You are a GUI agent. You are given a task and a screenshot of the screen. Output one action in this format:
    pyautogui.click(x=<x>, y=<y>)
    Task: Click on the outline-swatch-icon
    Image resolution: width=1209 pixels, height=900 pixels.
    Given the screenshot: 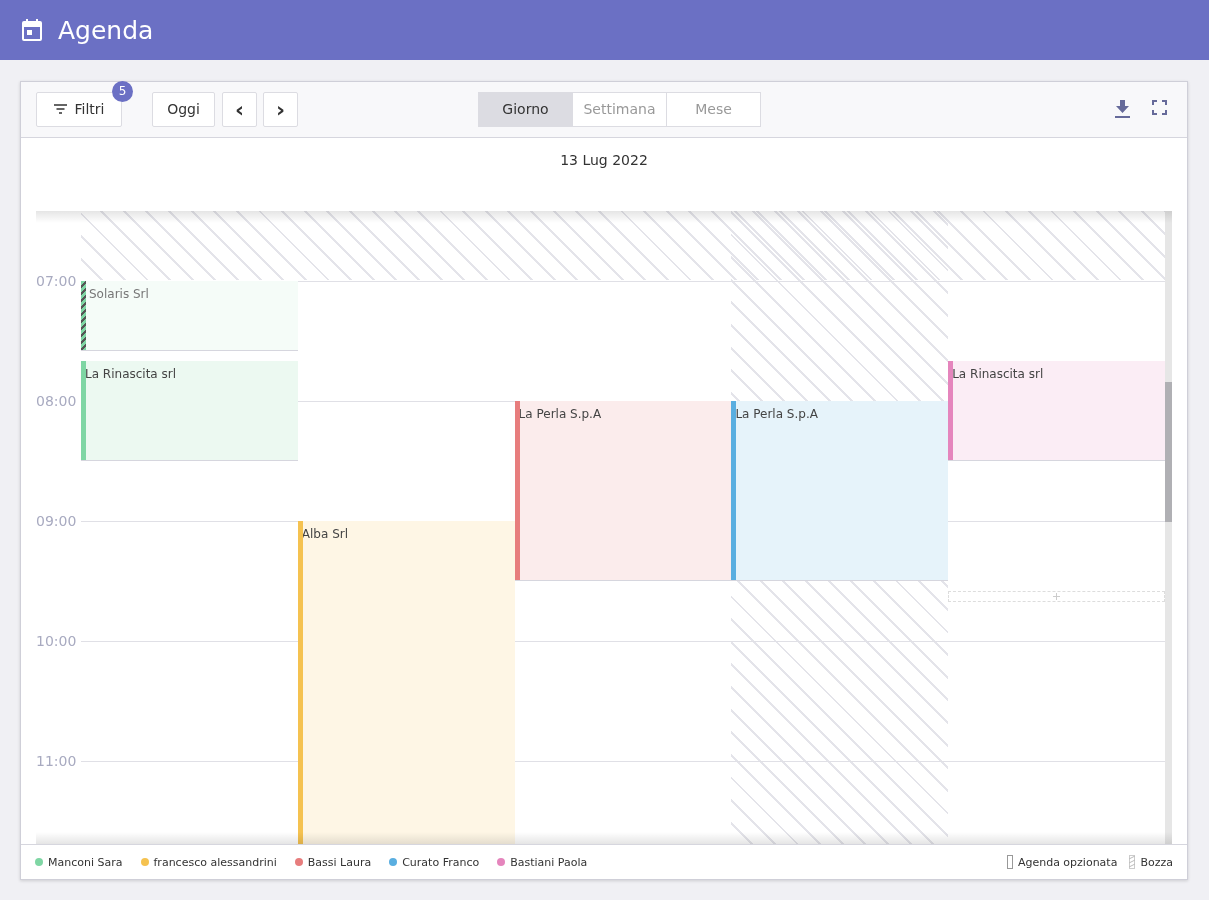 What is the action you would take?
    pyautogui.click(x=1009, y=862)
    